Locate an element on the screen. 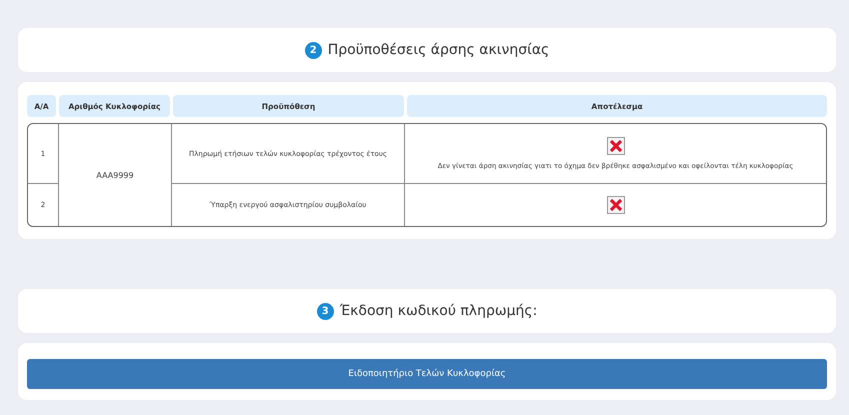 Image resolution: width=849 pixels, height=415 pixels. section-title: Έκδοση κωδικού πληρωμής: is located at coordinates (439, 311).